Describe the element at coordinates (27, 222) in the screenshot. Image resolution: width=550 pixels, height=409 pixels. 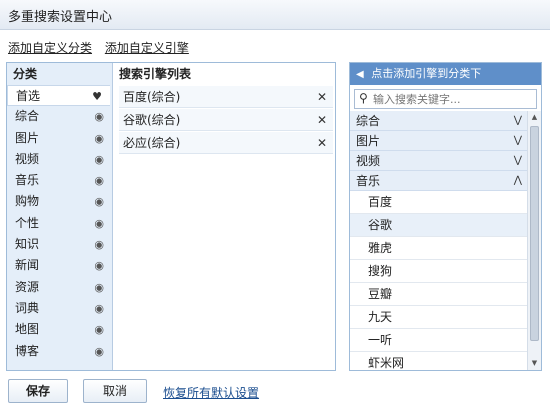
I see `category-label: 个性` at that location.